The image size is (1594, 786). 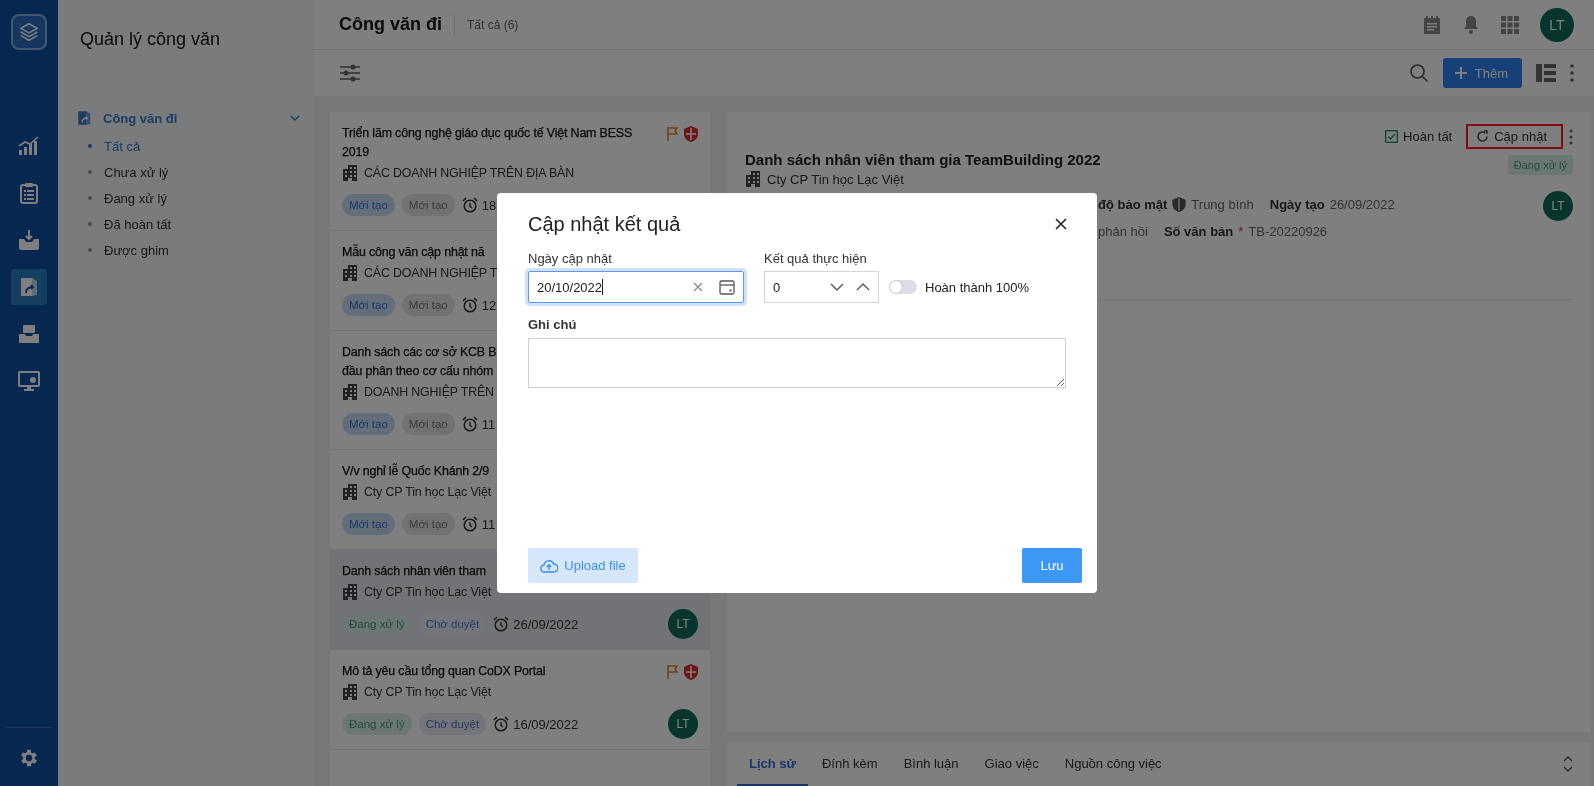 What do you see at coordinates (1123, 231) in the screenshot?
I see `field-value: phản hồi` at bounding box center [1123, 231].